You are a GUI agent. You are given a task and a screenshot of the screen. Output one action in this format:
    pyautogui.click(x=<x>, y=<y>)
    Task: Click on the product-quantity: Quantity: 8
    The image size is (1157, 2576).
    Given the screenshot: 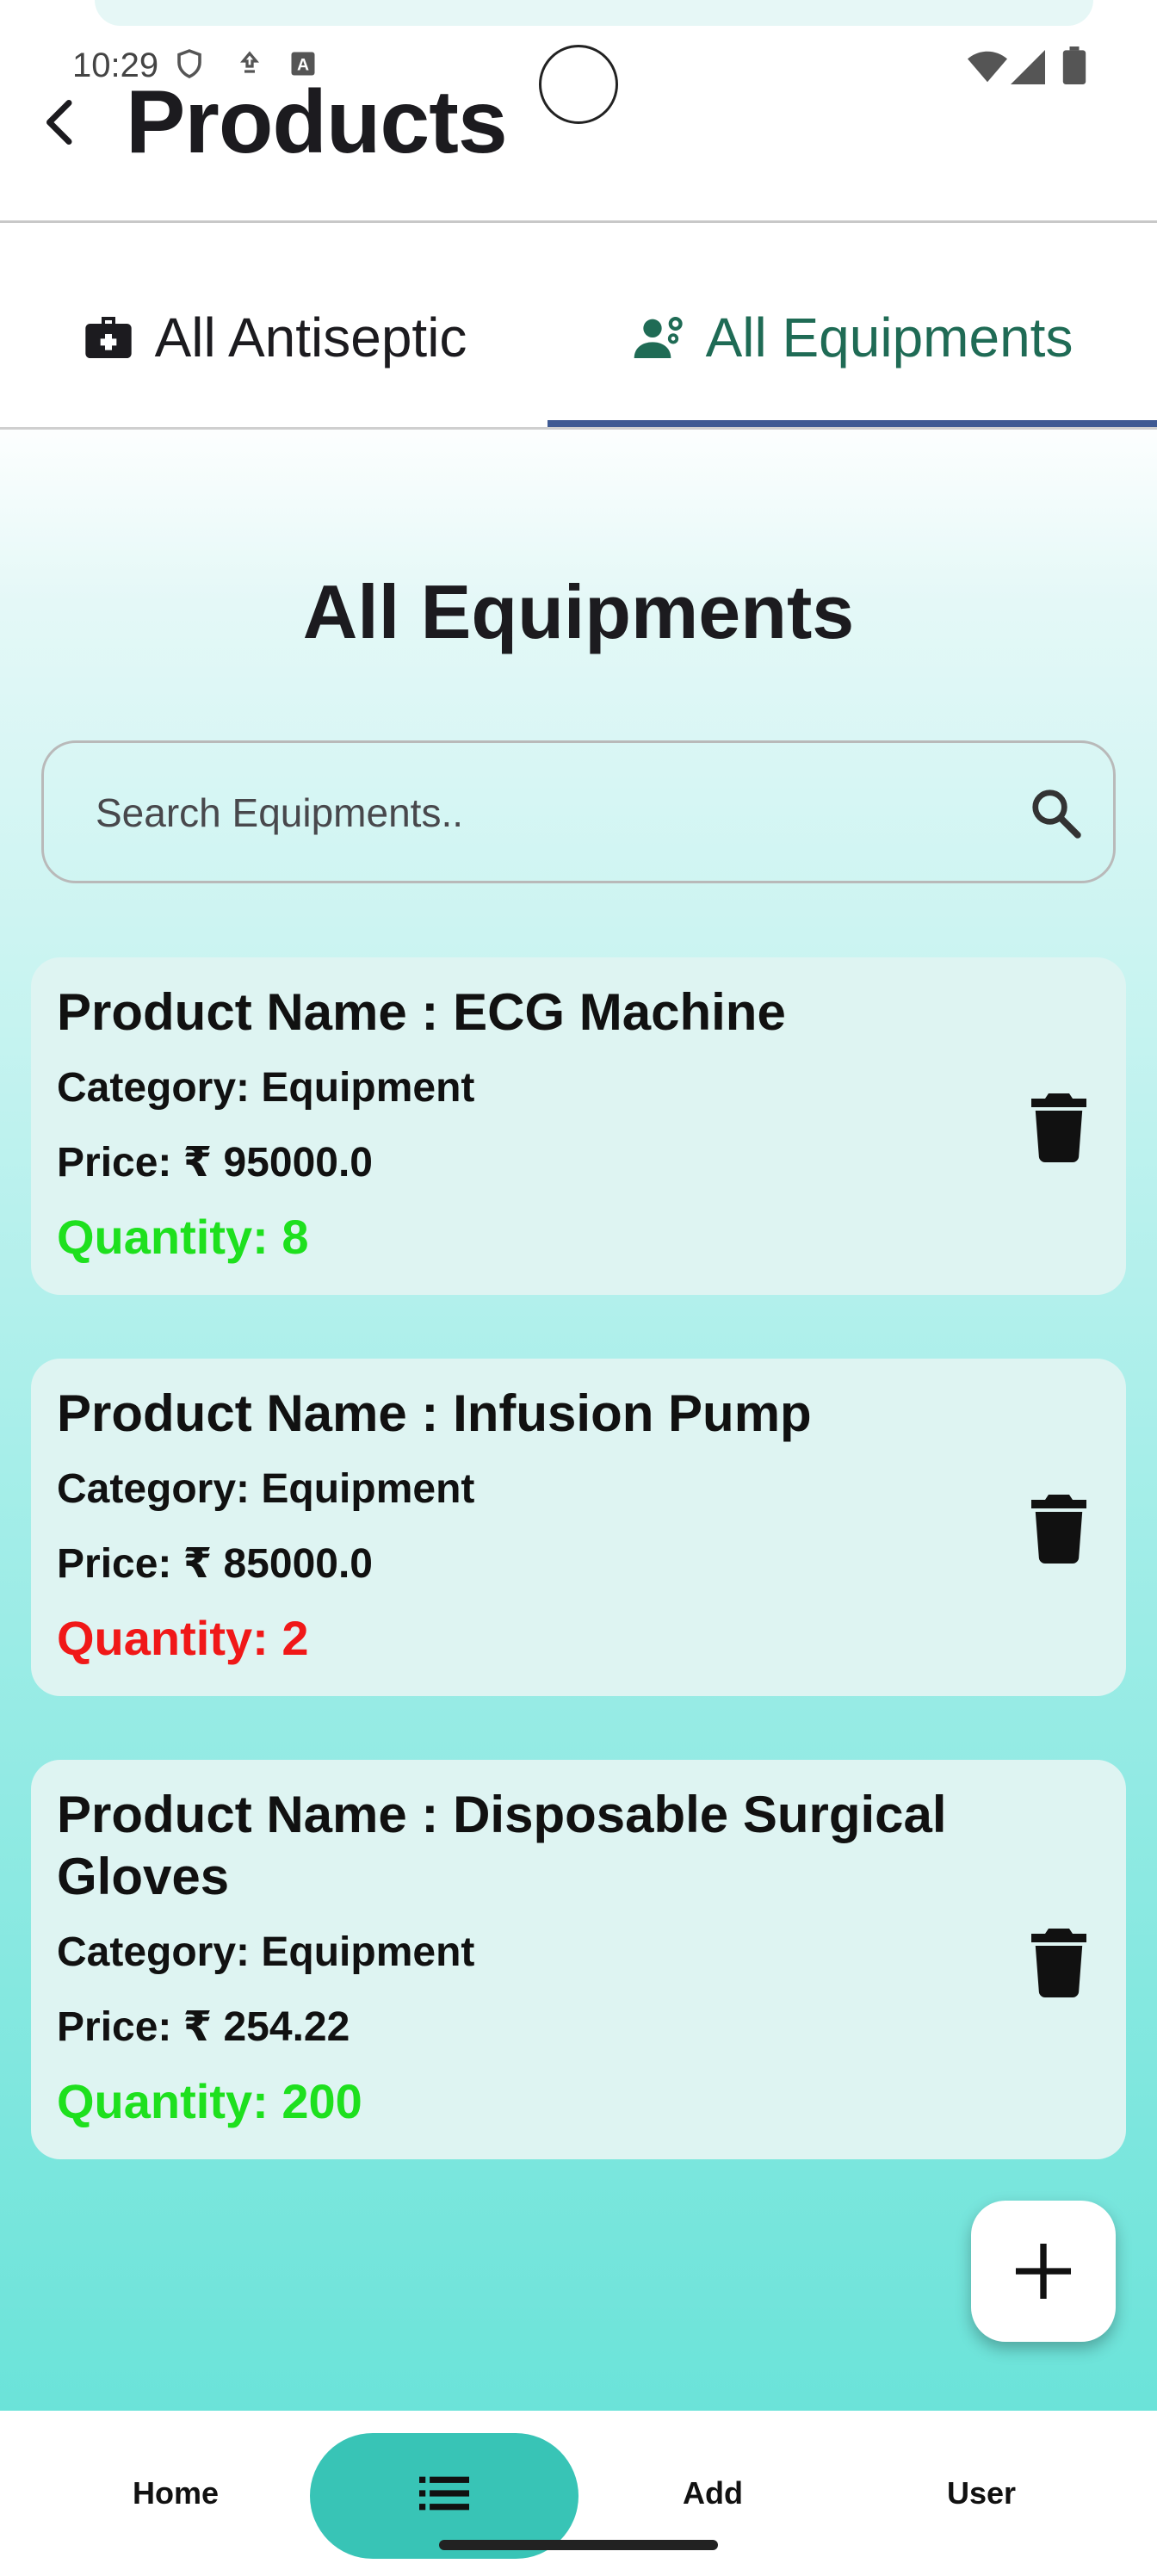 What is the action you would take?
    pyautogui.click(x=183, y=1237)
    